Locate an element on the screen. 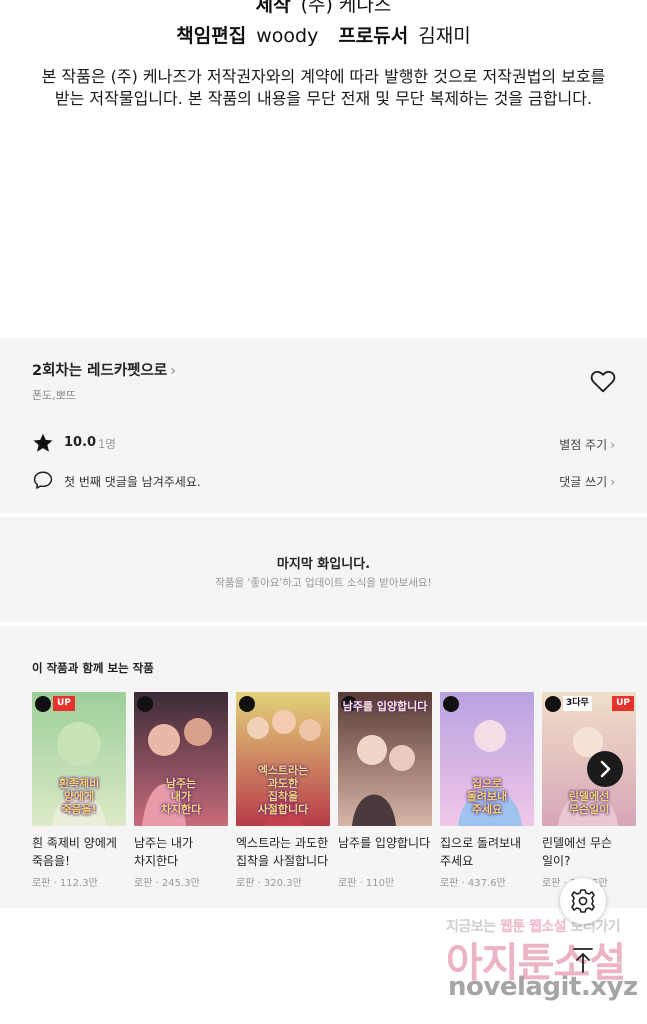 The image size is (647, 1024). credit-production: 제작 (주) 케나즈 is located at coordinates (323, 8).